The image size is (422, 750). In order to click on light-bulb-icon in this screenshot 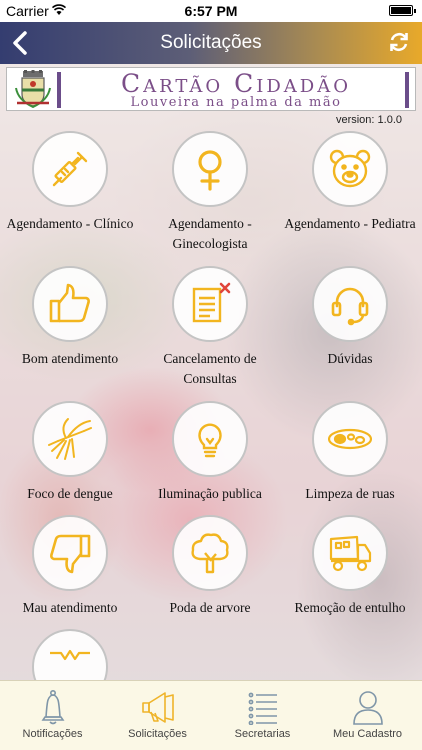, I will do `click(210, 439)`.